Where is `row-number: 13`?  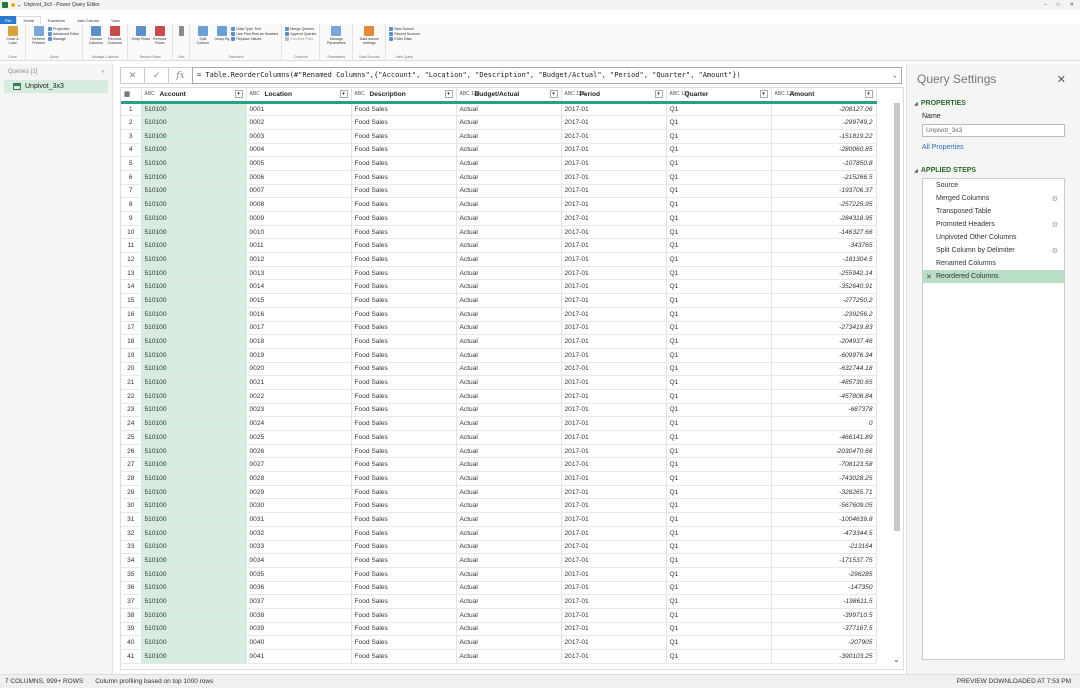 row-number: 13 is located at coordinates (131, 273).